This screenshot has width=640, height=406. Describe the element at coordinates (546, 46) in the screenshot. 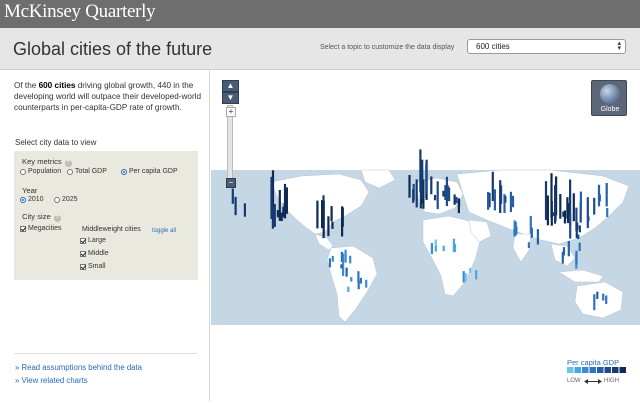

I see `topic-select: 600 cities ▴ ▾` at that location.